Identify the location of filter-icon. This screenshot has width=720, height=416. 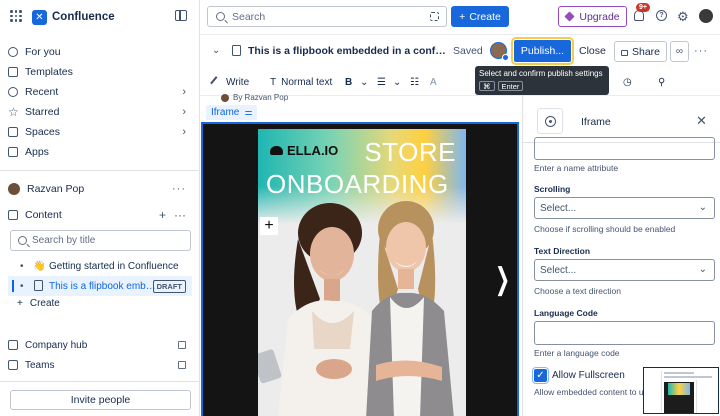
(434, 16).